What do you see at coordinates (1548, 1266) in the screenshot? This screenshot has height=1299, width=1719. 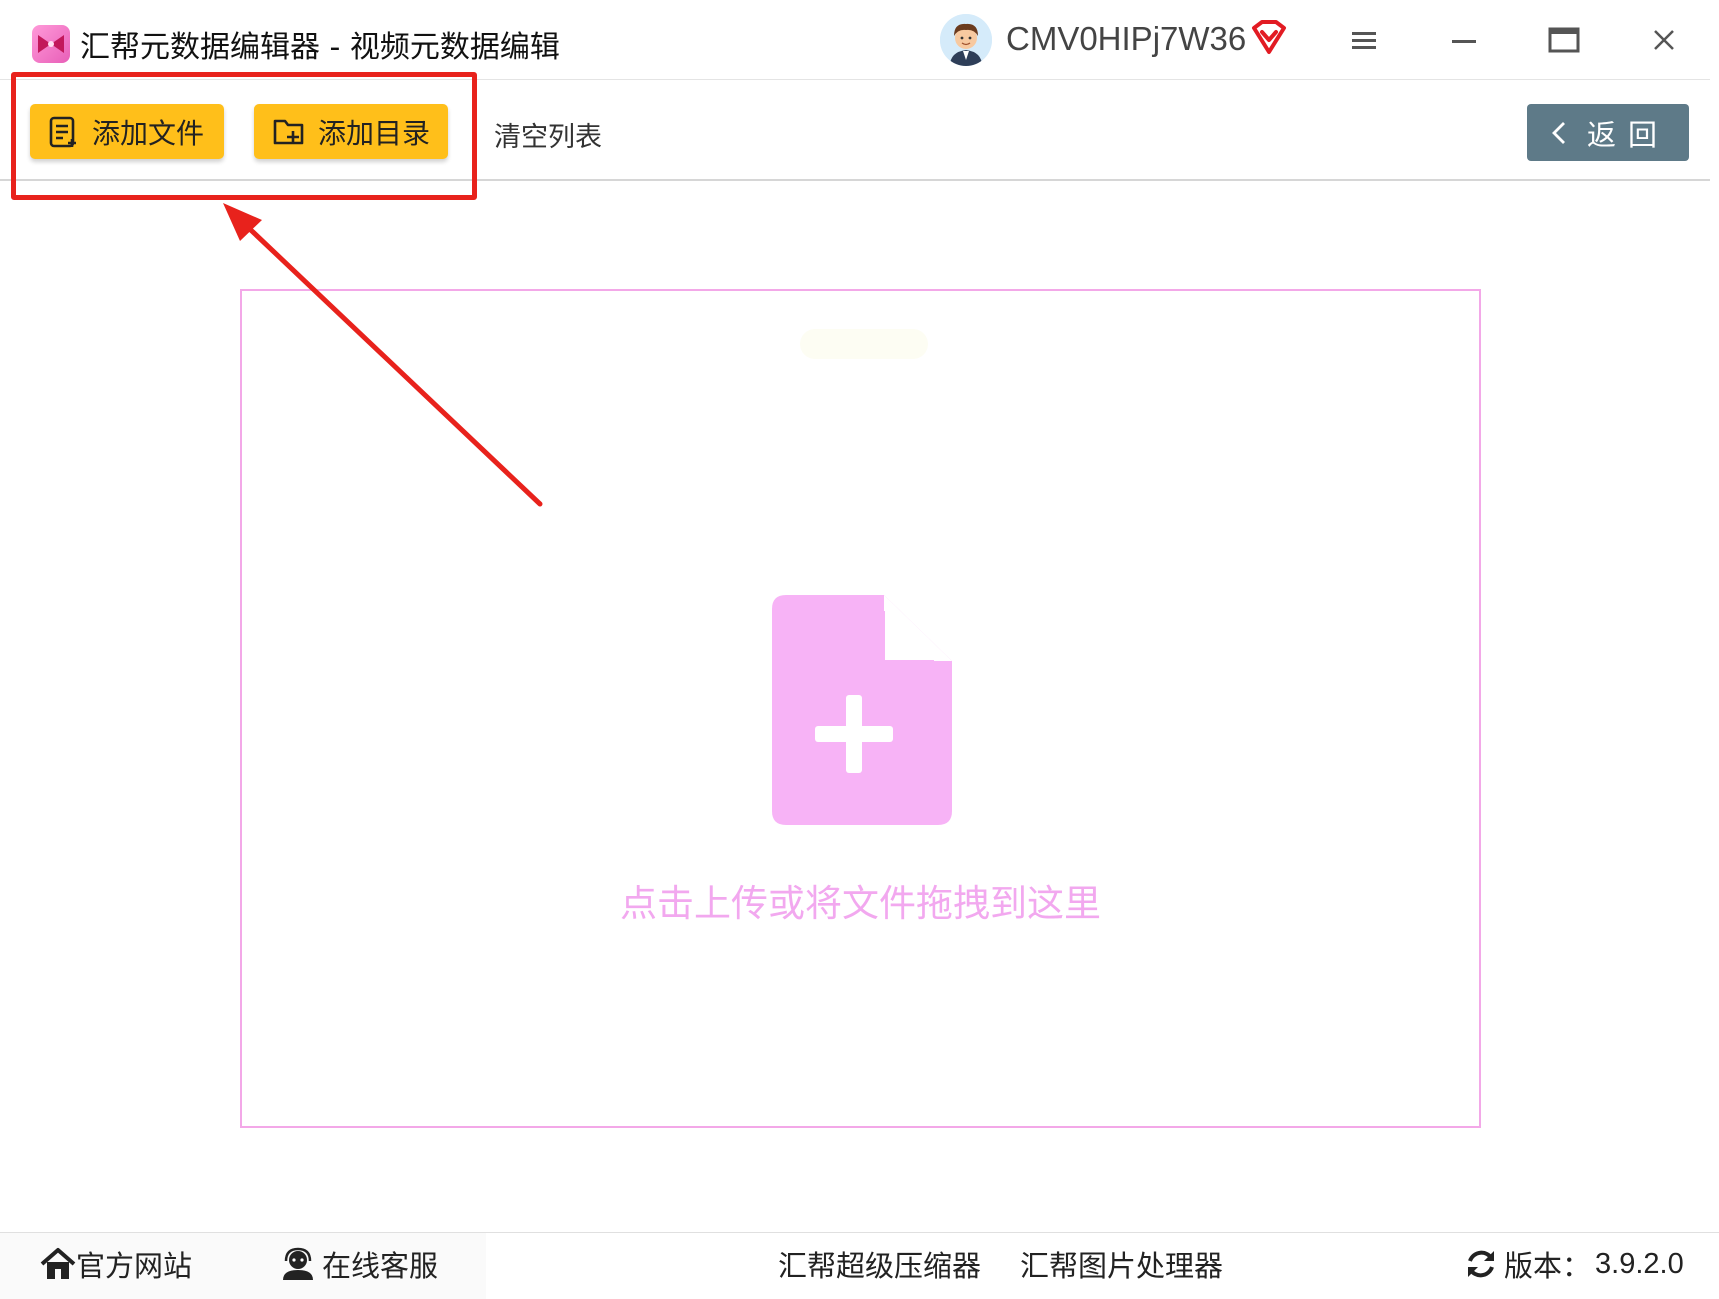 I see `version-label: 版本：` at bounding box center [1548, 1266].